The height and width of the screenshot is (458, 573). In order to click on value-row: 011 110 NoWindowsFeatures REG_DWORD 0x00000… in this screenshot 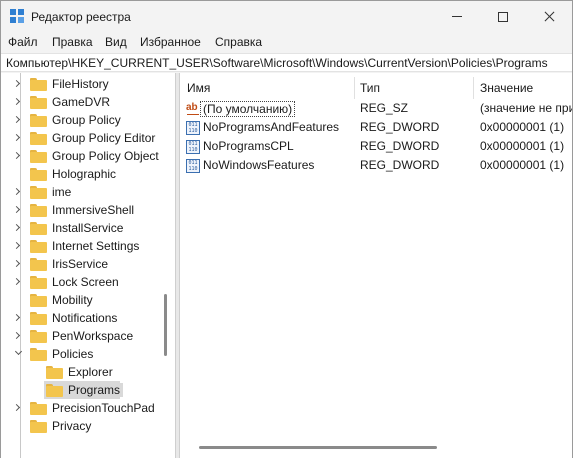, I will do `click(376, 165)`.